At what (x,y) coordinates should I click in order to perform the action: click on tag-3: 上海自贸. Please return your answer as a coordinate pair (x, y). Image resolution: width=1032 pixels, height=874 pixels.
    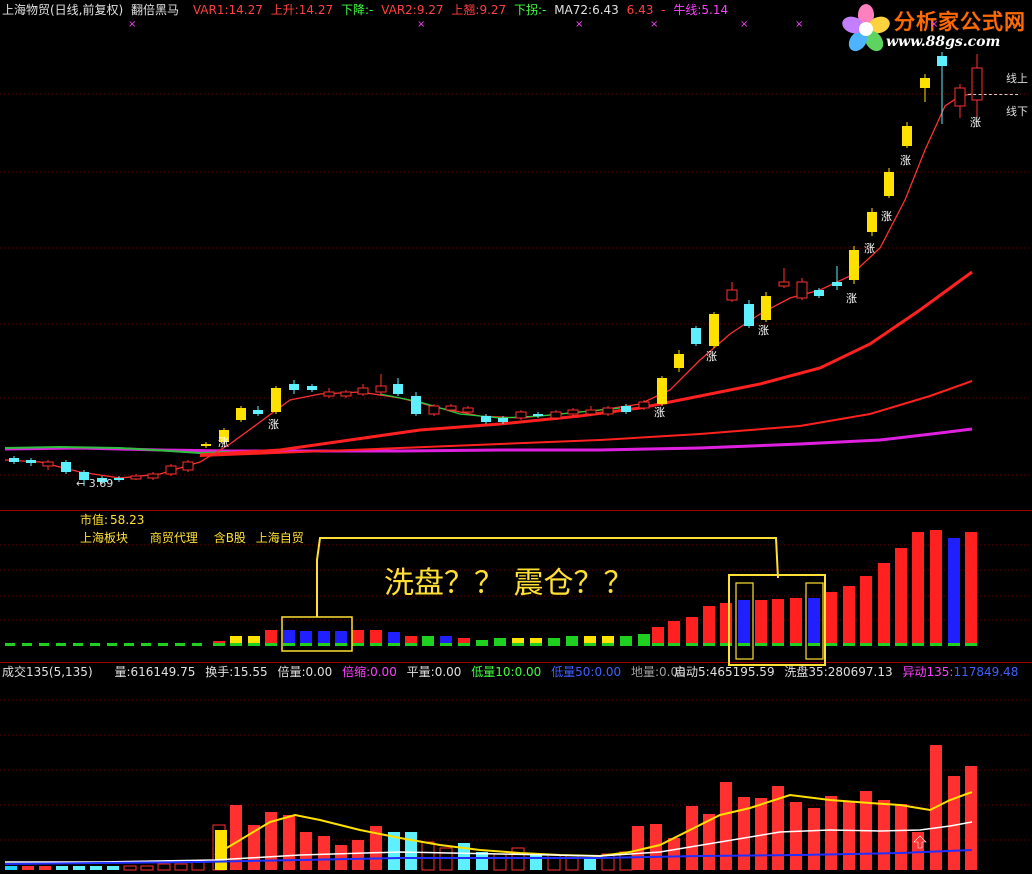
    Looking at the image, I should click on (280, 538).